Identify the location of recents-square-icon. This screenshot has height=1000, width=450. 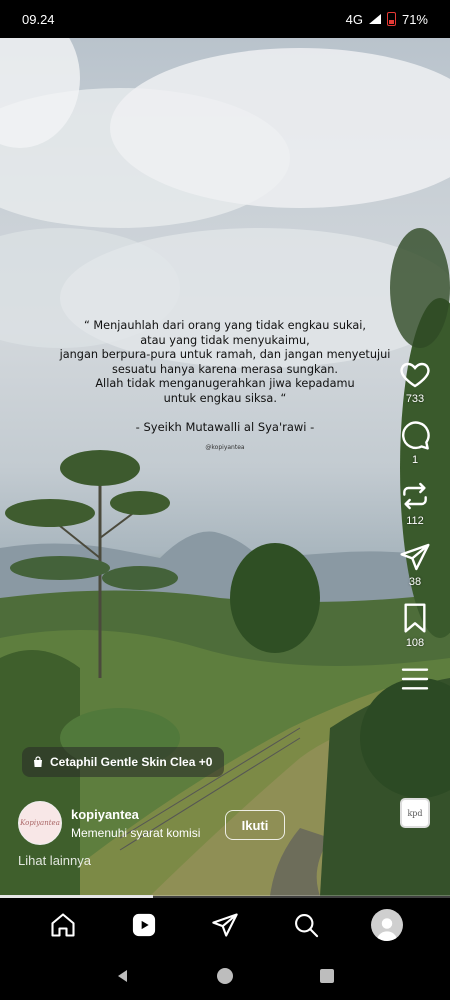
(327, 976).